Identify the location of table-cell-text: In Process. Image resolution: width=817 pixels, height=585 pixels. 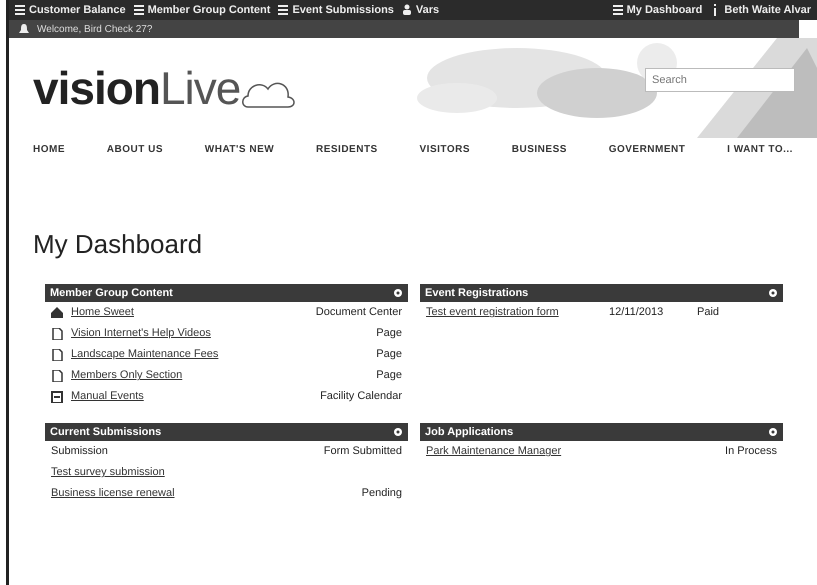
(751, 452).